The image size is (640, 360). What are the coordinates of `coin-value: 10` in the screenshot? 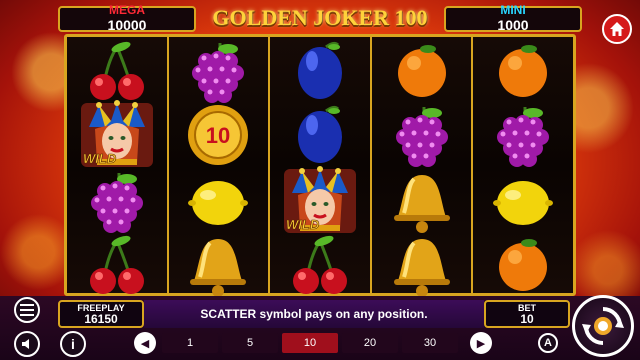 It's located at (218, 135).